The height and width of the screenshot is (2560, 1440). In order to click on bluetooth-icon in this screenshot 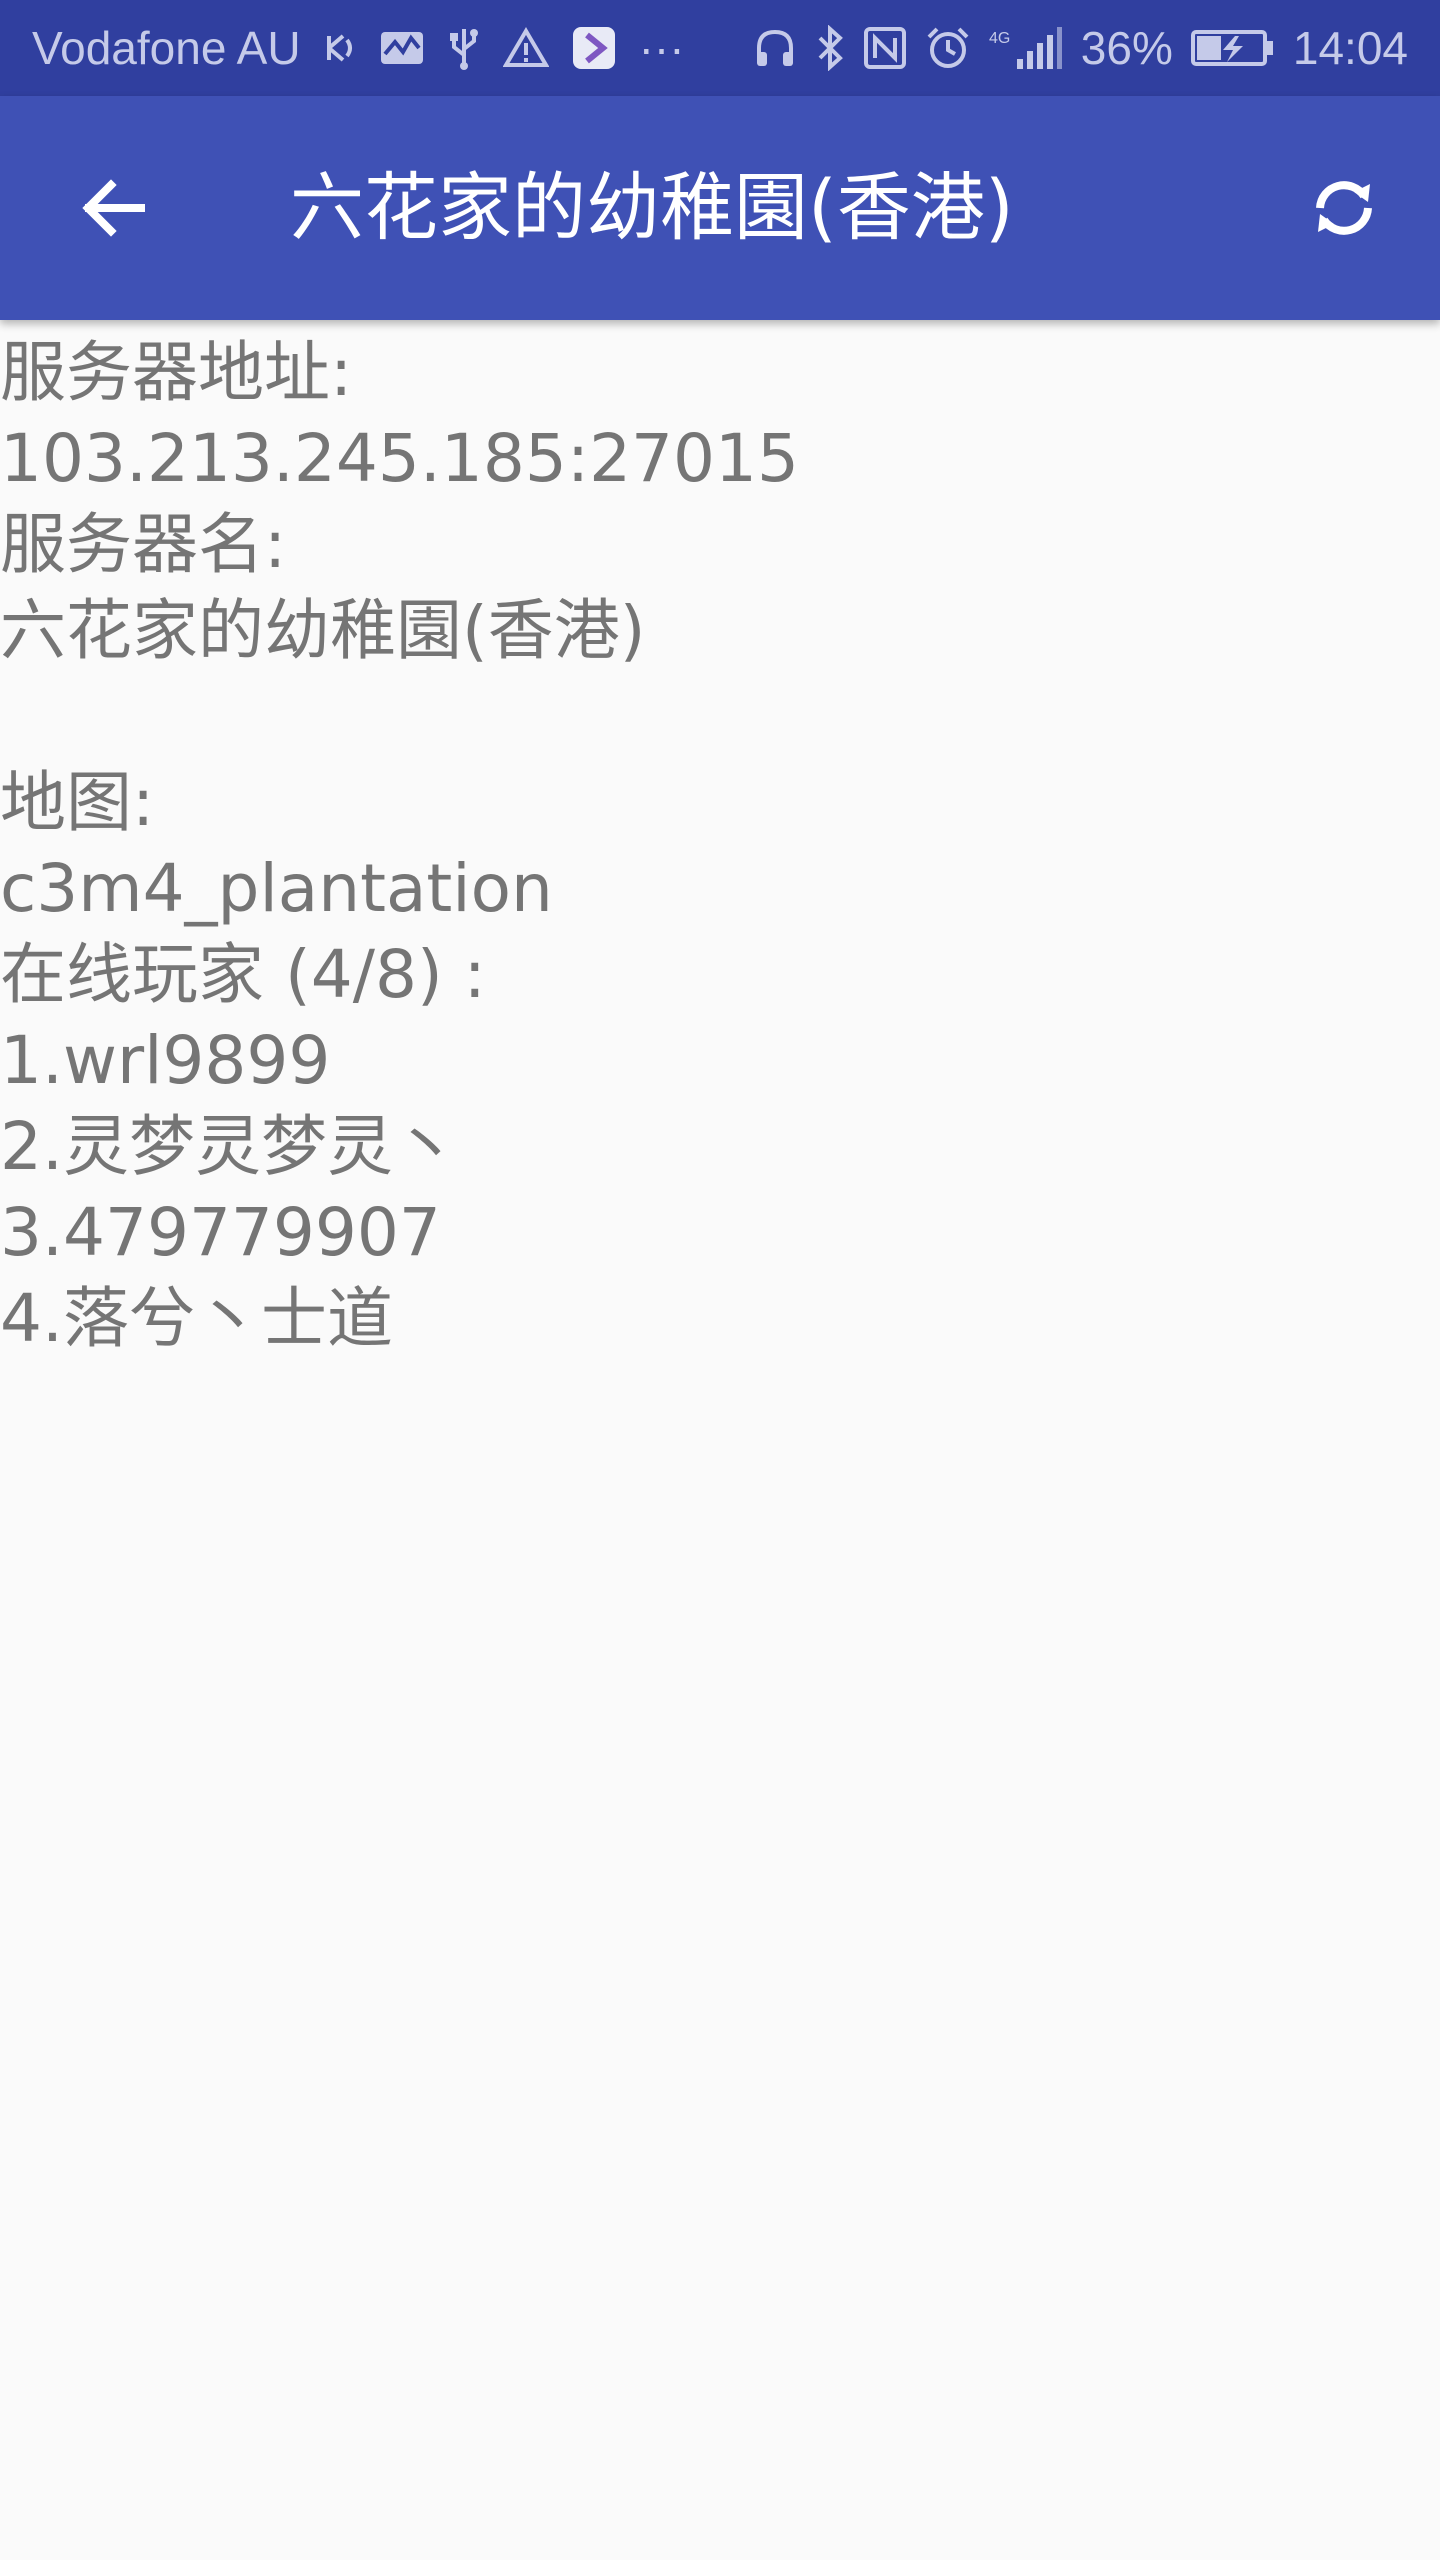, I will do `click(830, 48)`.